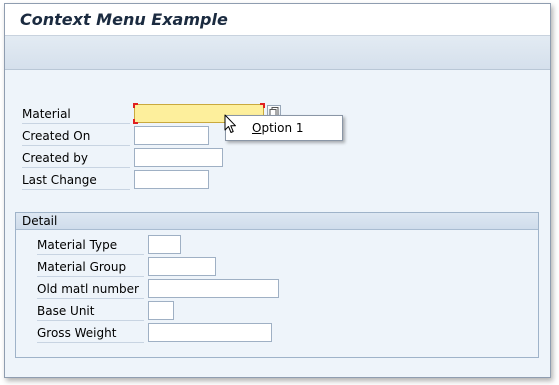 The height and width of the screenshot is (385, 559). I want to click on material-type-label: Material Type, so click(90, 245).